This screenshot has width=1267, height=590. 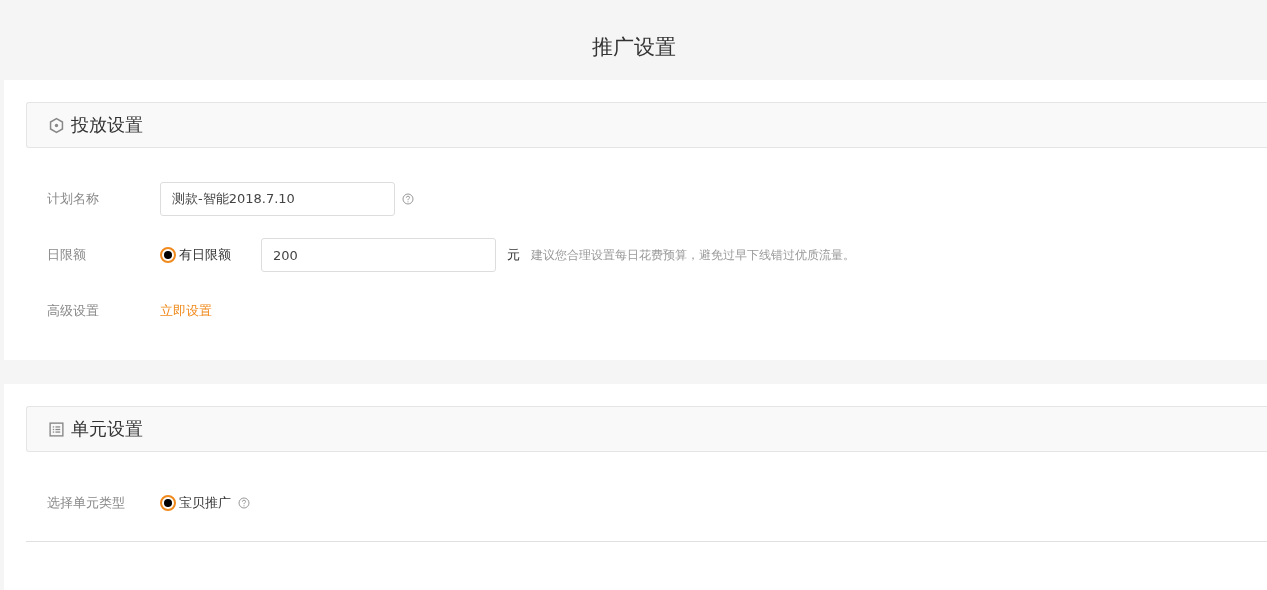 What do you see at coordinates (67, 255) in the screenshot?
I see `field-label: 日限额` at bounding box center [67, 255].